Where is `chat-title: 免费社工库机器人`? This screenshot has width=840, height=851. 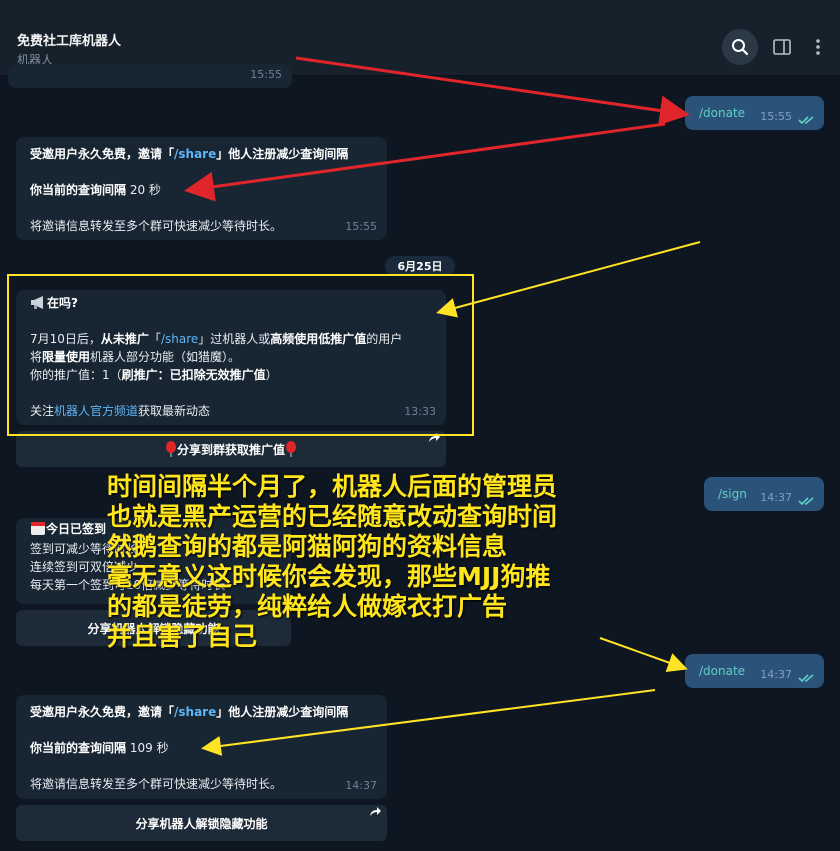
chat-title: 免费社工库机器人 is located at coordinates (69, 39).